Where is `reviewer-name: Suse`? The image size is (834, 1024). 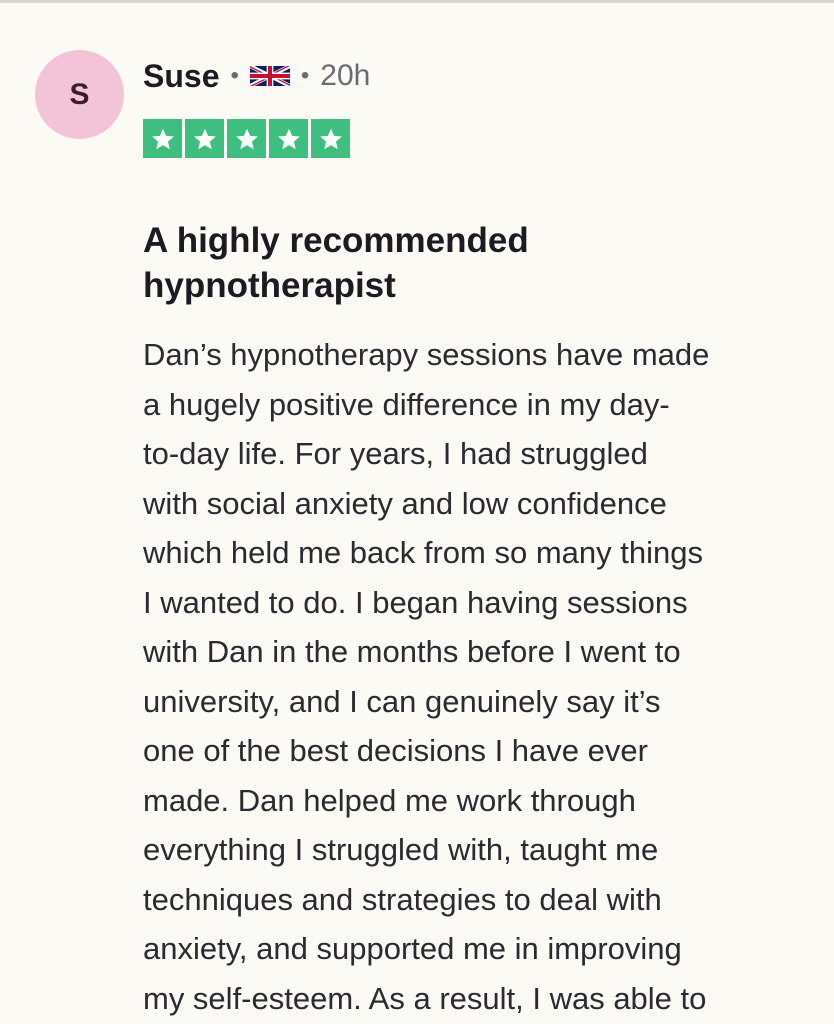 reviewer-name: Suse is located at coordinates (181, 76).